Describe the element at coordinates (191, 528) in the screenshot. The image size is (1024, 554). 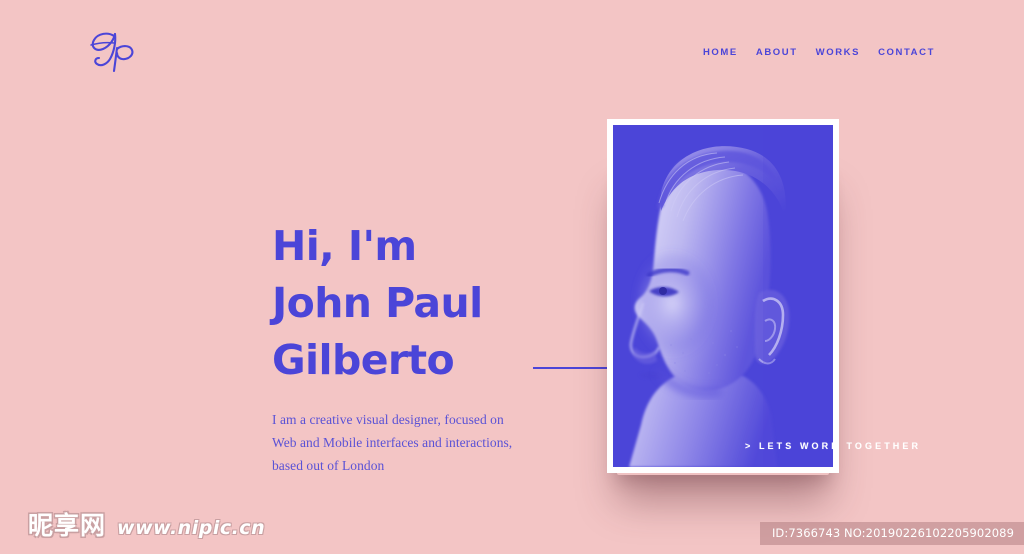
I see `watermark-site-url: www.nipic.cn` at that location.